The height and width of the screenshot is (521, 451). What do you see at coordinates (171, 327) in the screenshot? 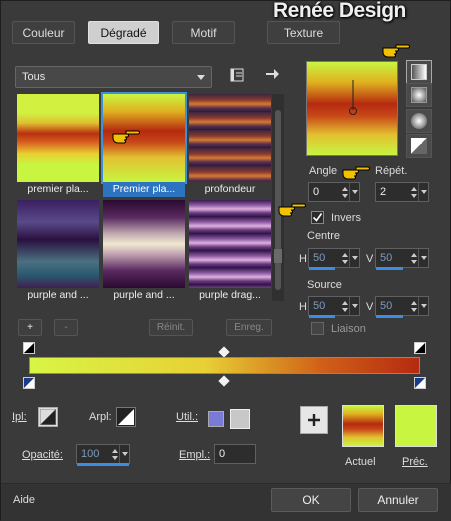
I see `reset-button: Réinit.` at bounding box center [171, 327].